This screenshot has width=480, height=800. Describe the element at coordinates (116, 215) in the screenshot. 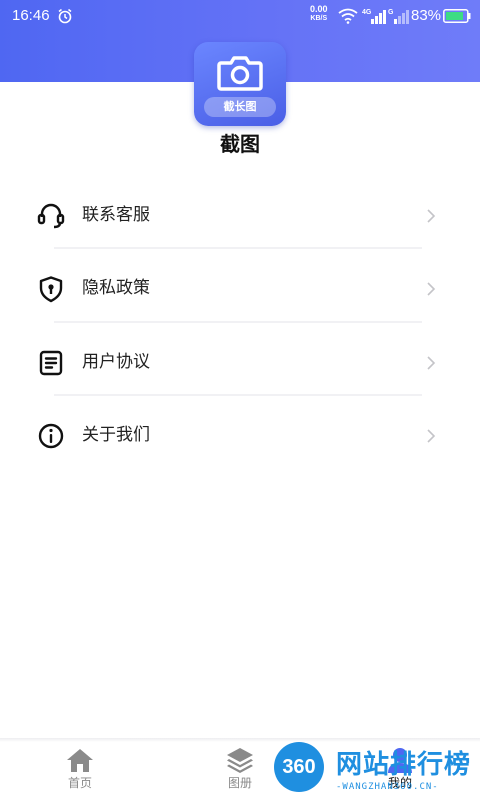

I see `menu-item-label: 联系客服` at that location.